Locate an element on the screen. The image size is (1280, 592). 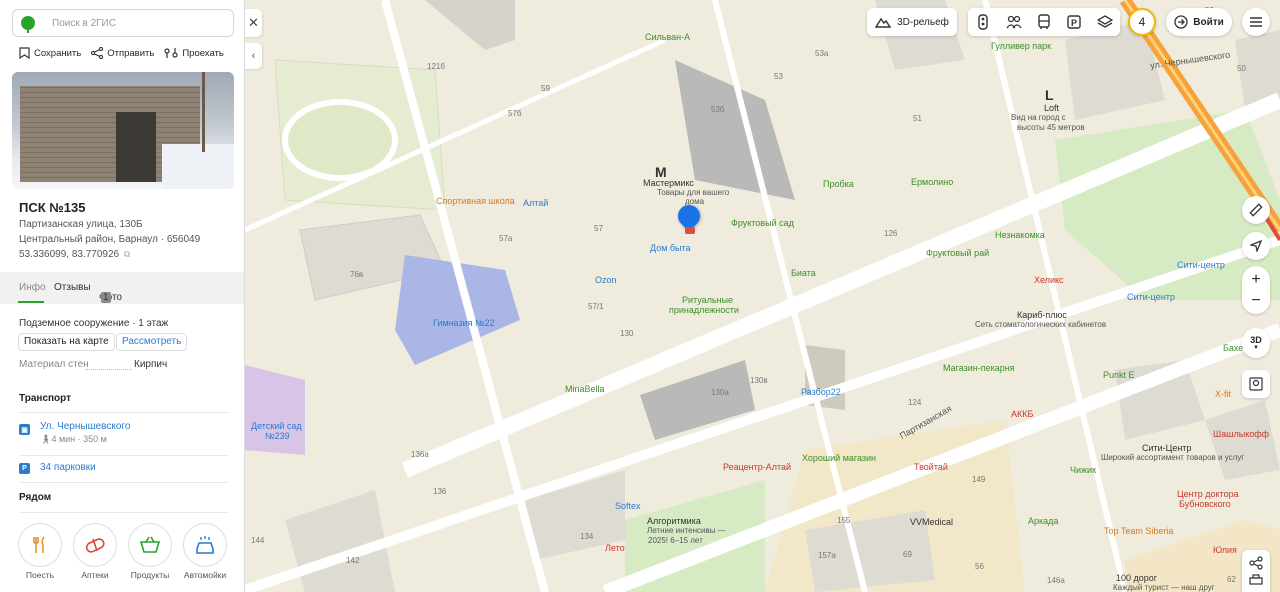
map-label-ermolino: Ермолино is located at coordinates (932, 182).